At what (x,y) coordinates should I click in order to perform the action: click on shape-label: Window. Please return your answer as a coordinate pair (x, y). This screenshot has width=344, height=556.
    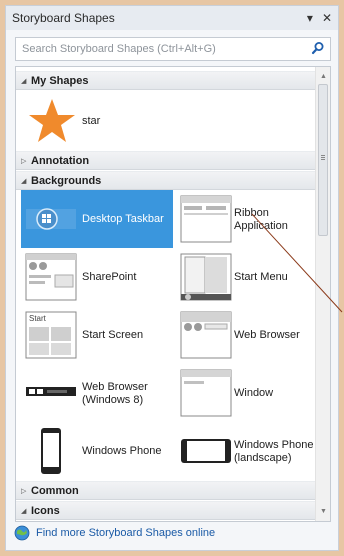
    Looking at the image, I should click on (254, 393).